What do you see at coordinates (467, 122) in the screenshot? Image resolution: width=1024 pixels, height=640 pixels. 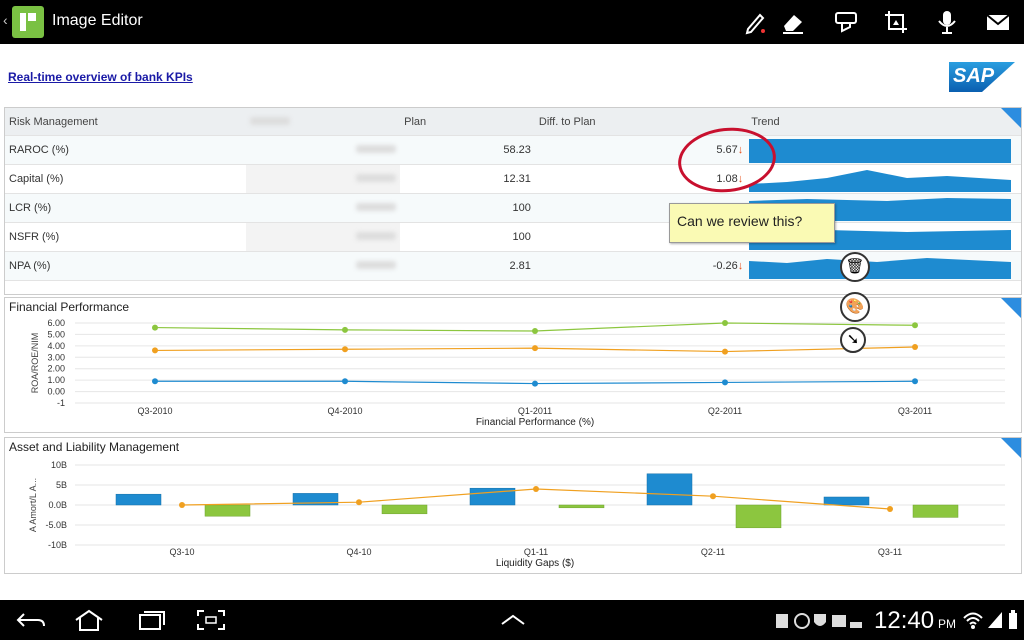 I see `col-header-plan: Plan` at bounding box center [467, 122].